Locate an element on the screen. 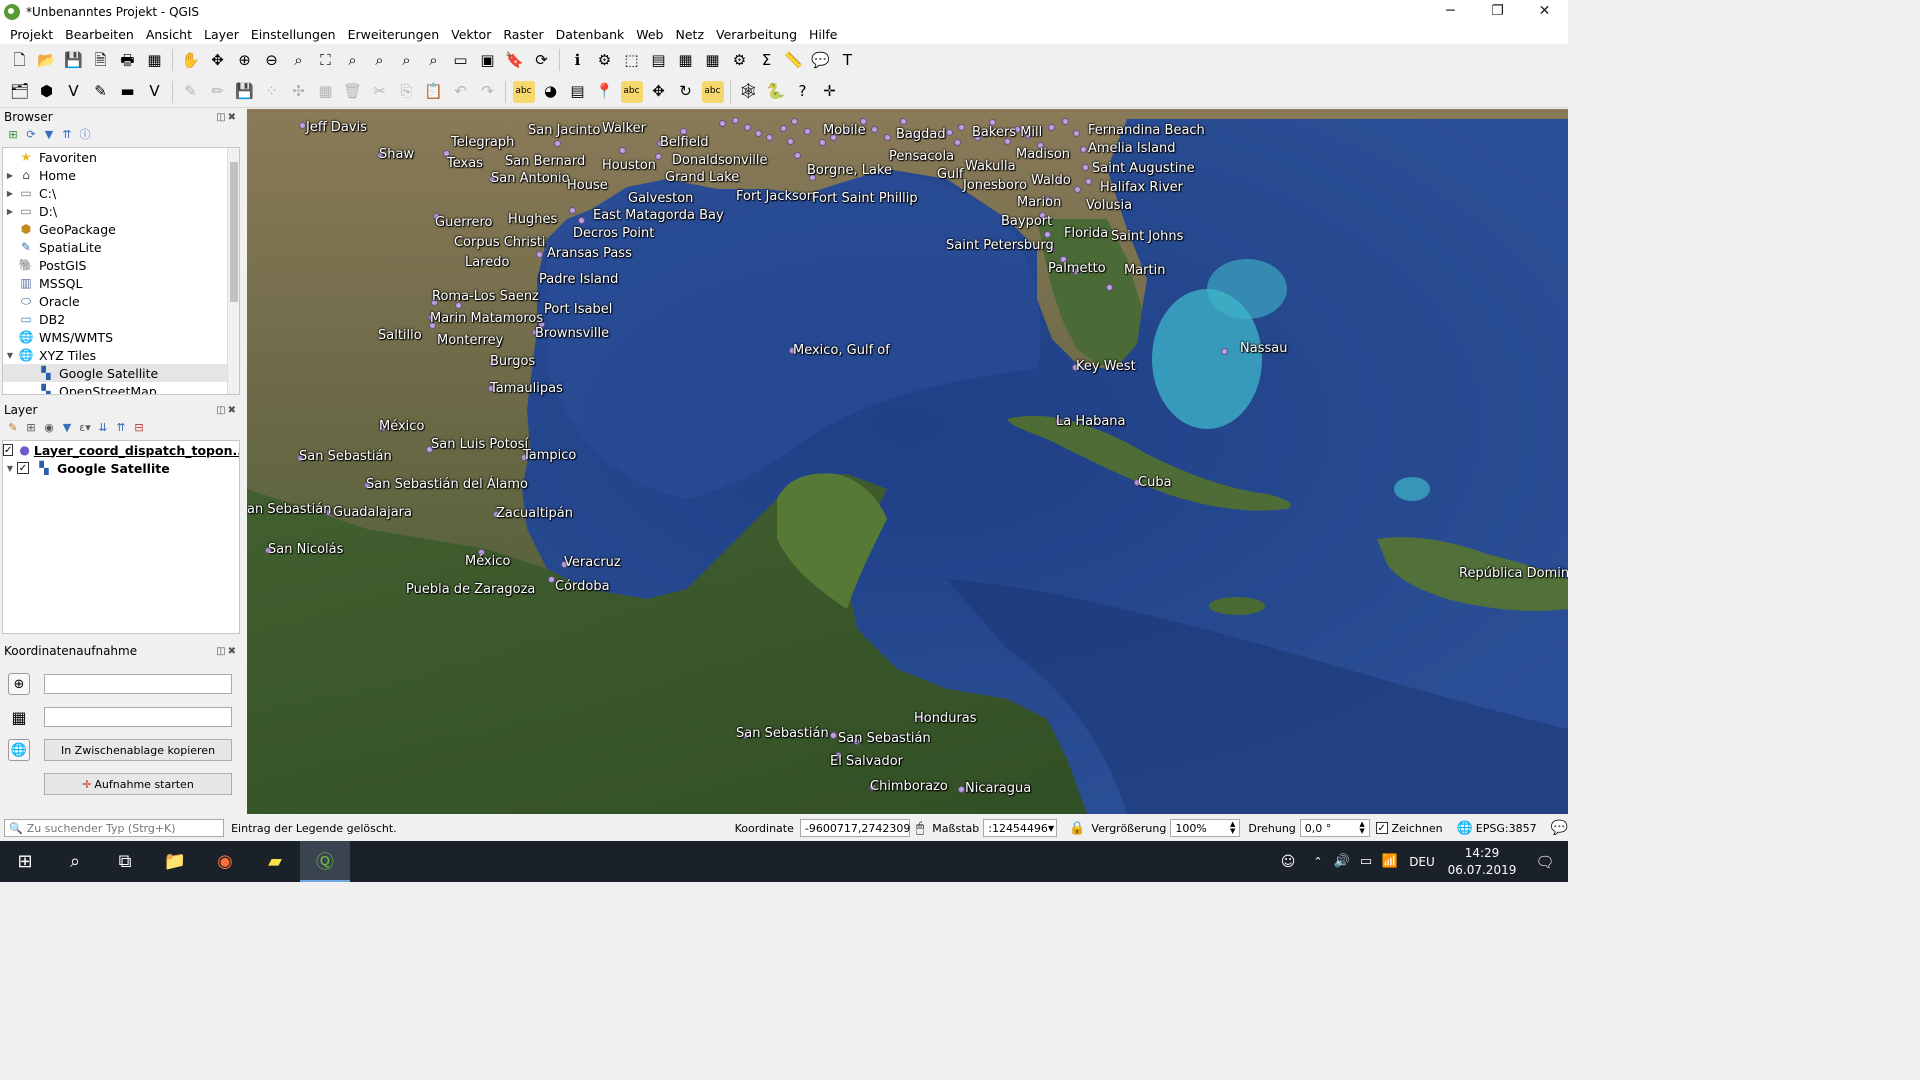 This screenshot has height=1080, width=1920. browser-scrollbar is located at coordinates (233, 271).